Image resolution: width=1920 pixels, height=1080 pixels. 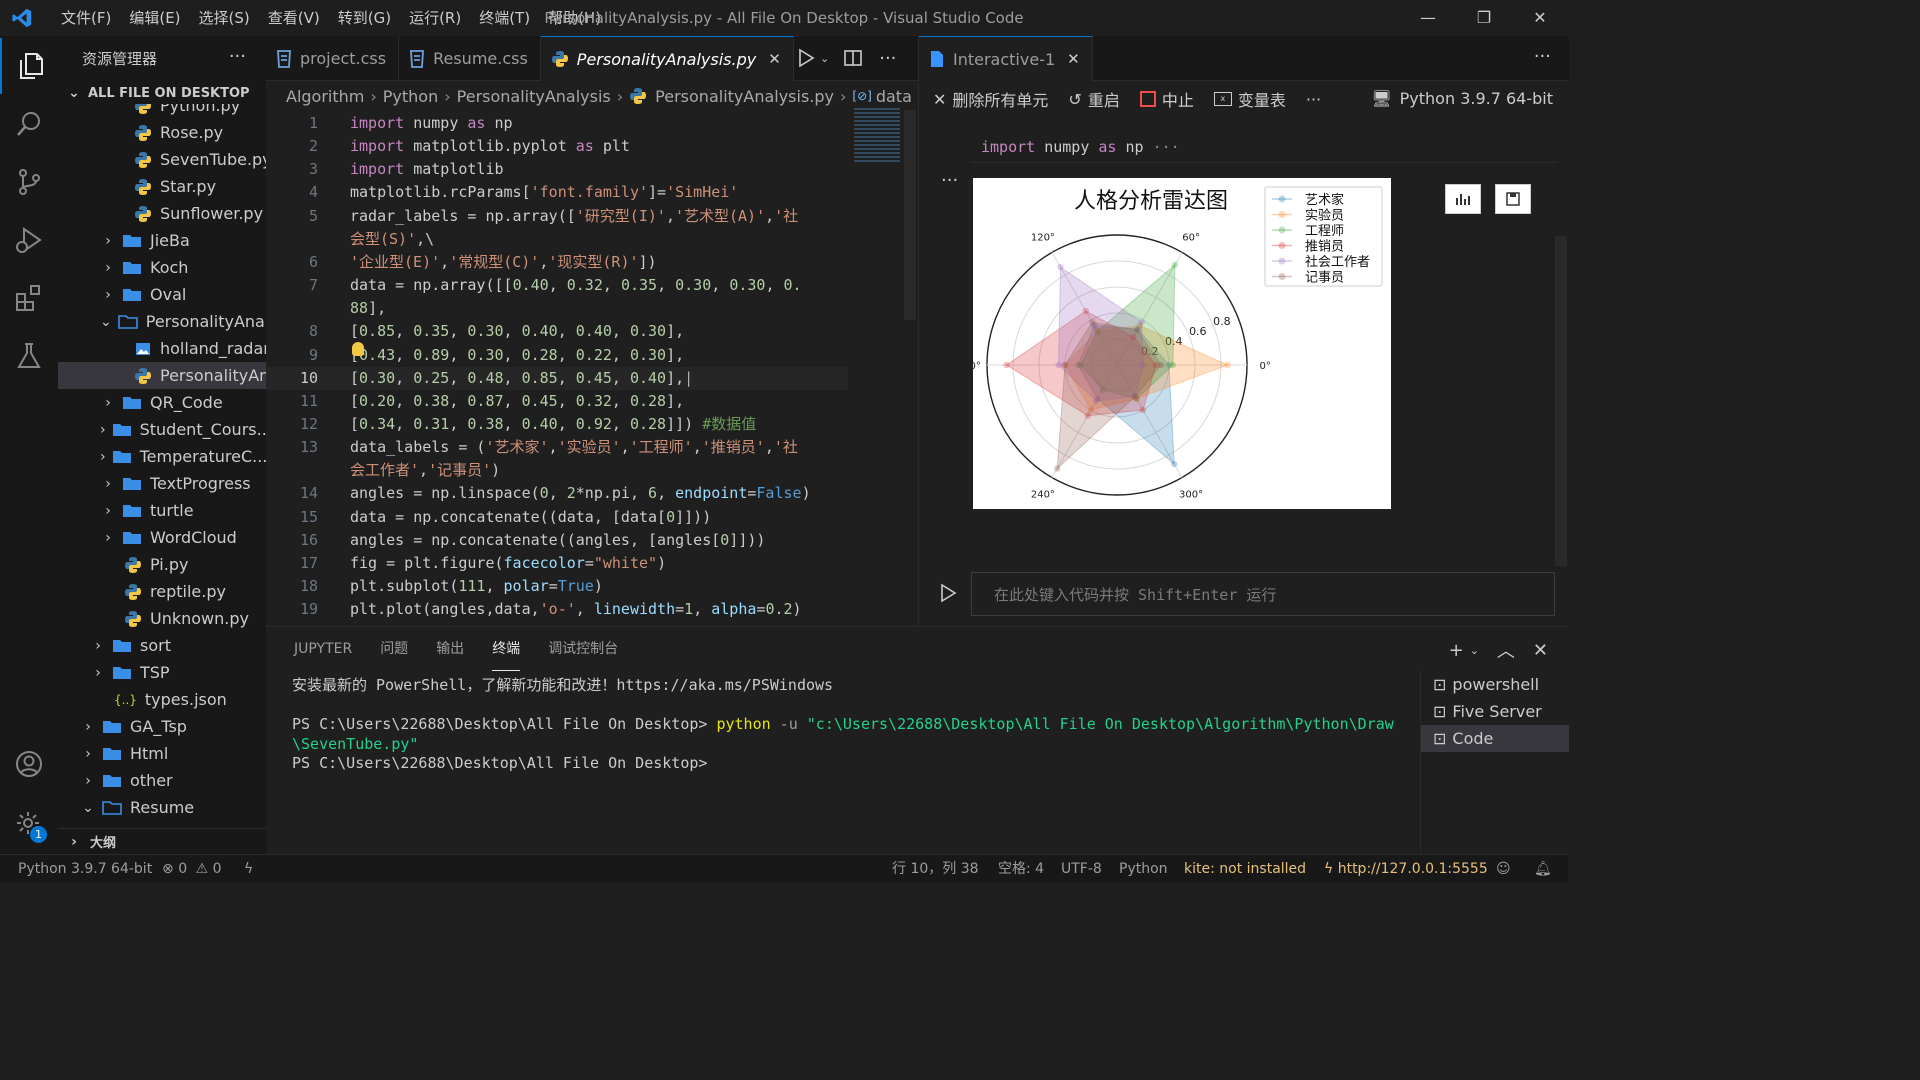 What do you see at coordinates (162, 726) in the screenshot?
I see `tree-item: › GA_Tsp` at bounding box center [162, 726].